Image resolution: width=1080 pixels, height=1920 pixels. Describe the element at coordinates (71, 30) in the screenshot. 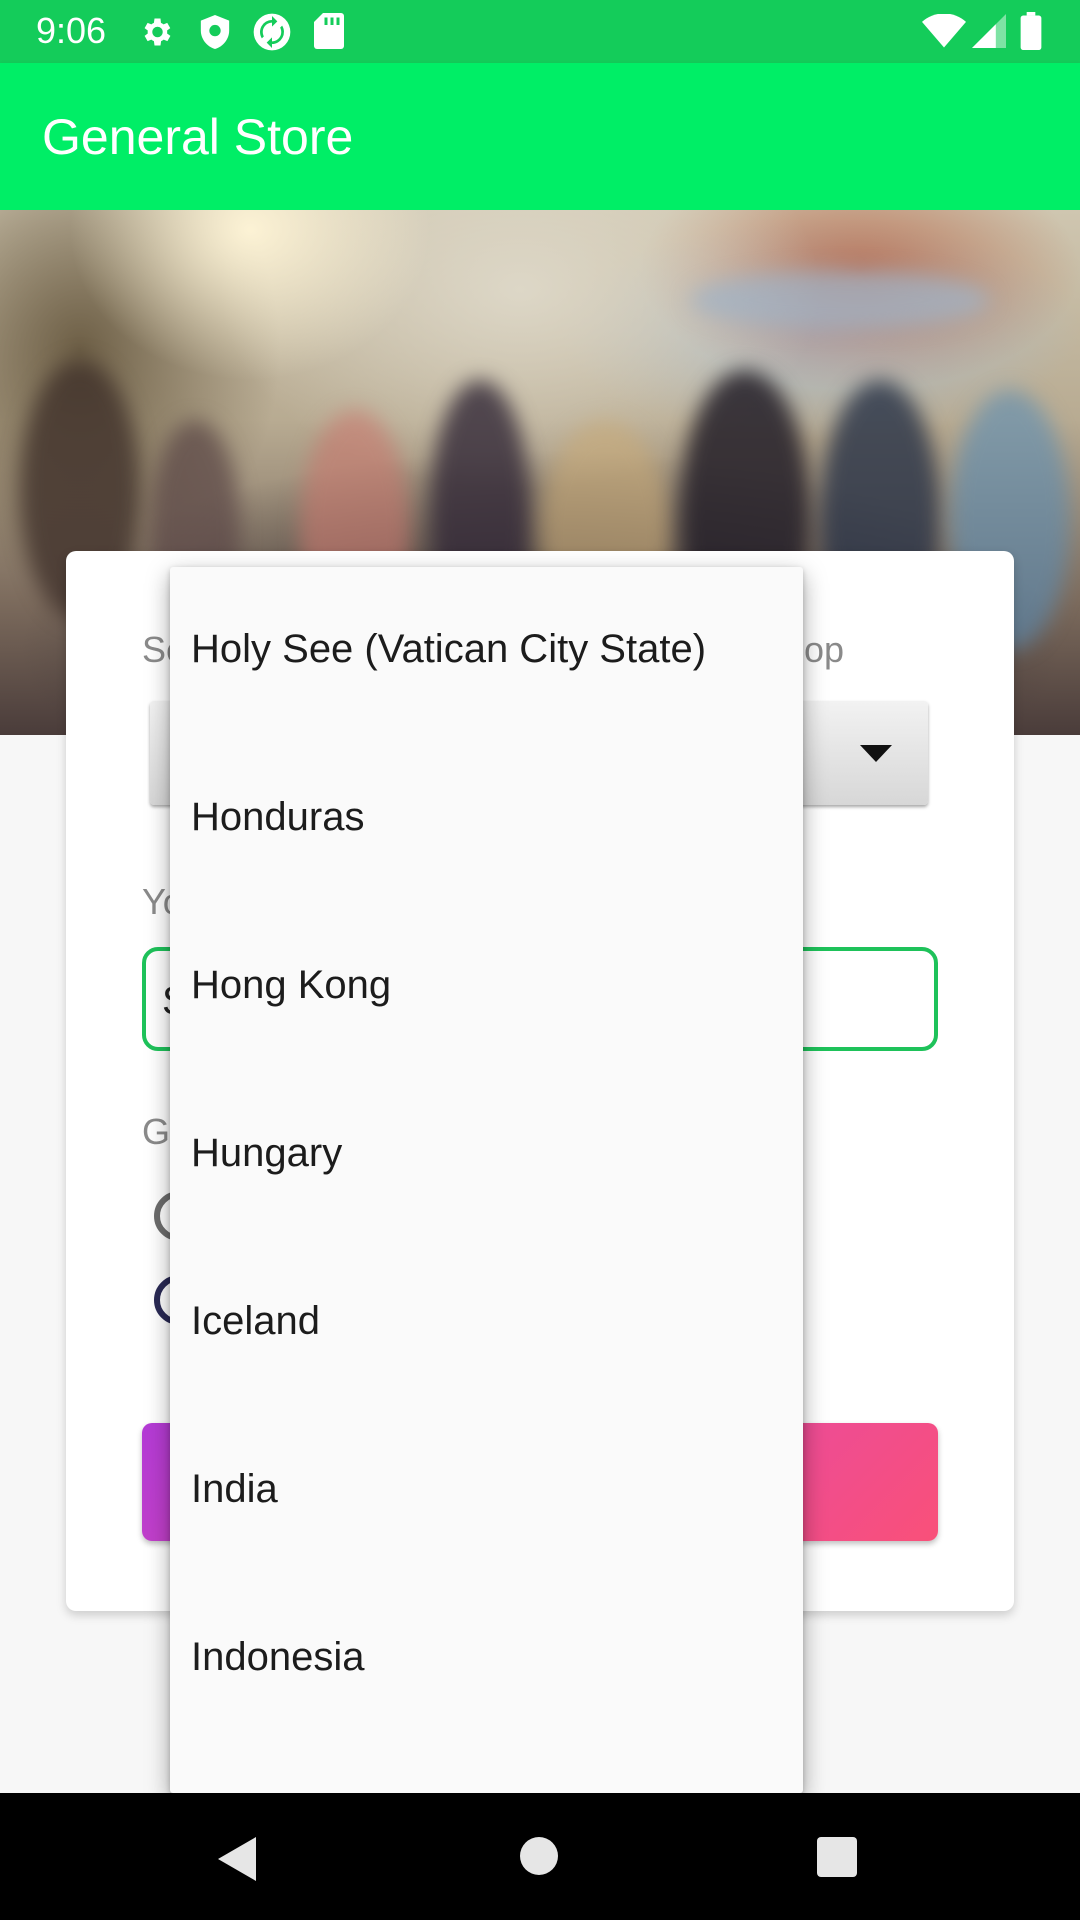

I see `status-time: 9:06` at that location.